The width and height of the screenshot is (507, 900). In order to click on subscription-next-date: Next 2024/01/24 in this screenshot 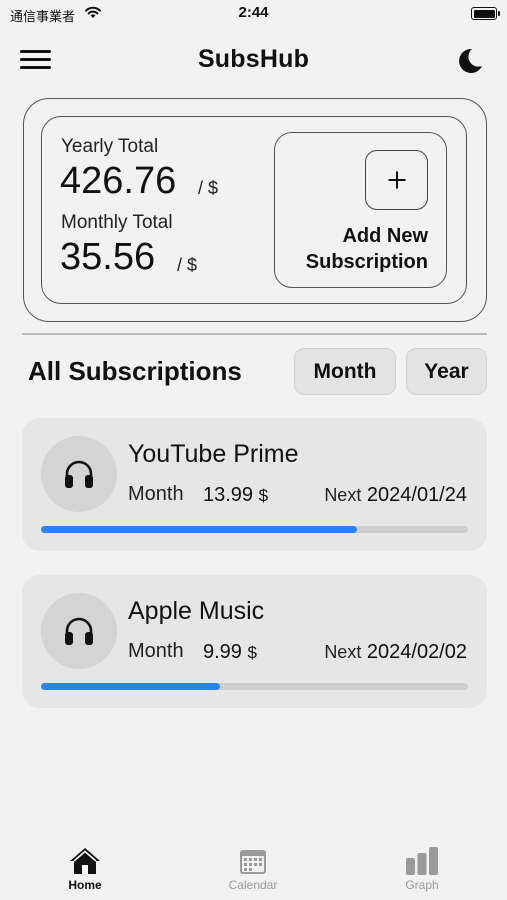, I will do `click(395, 495)`.